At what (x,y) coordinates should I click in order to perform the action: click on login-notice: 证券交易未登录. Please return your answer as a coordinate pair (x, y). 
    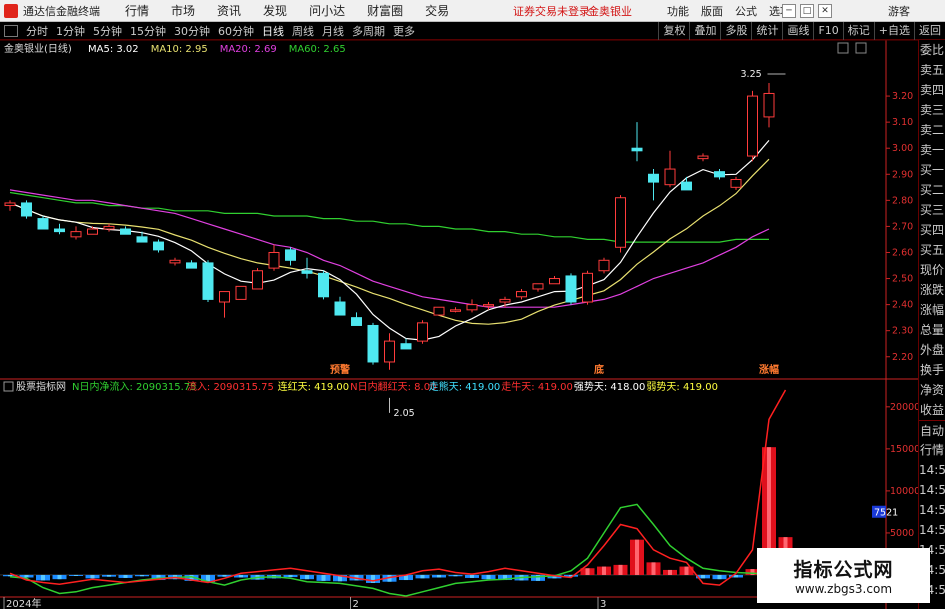
    Looking at the image, I should click on (551, 11).